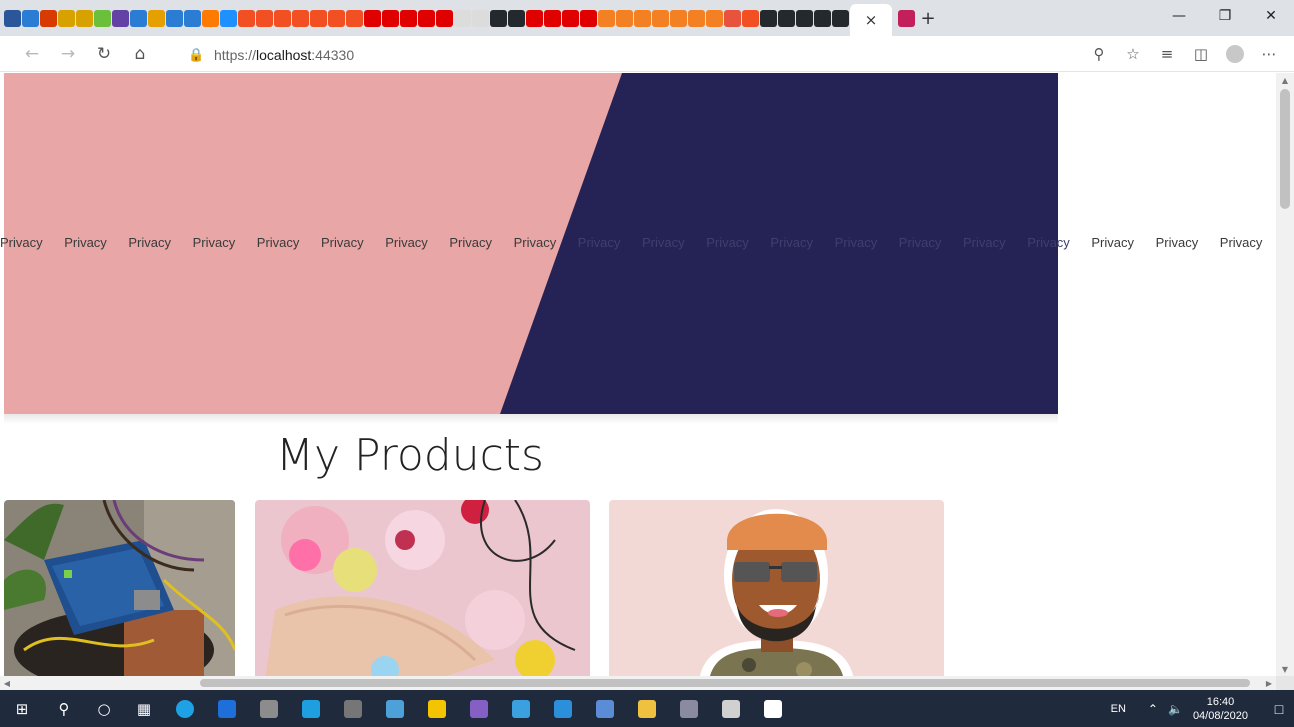  Describe the element at coordinates (144, 708) in the screenshot. I see `task-view-icon: ▦` at that location.